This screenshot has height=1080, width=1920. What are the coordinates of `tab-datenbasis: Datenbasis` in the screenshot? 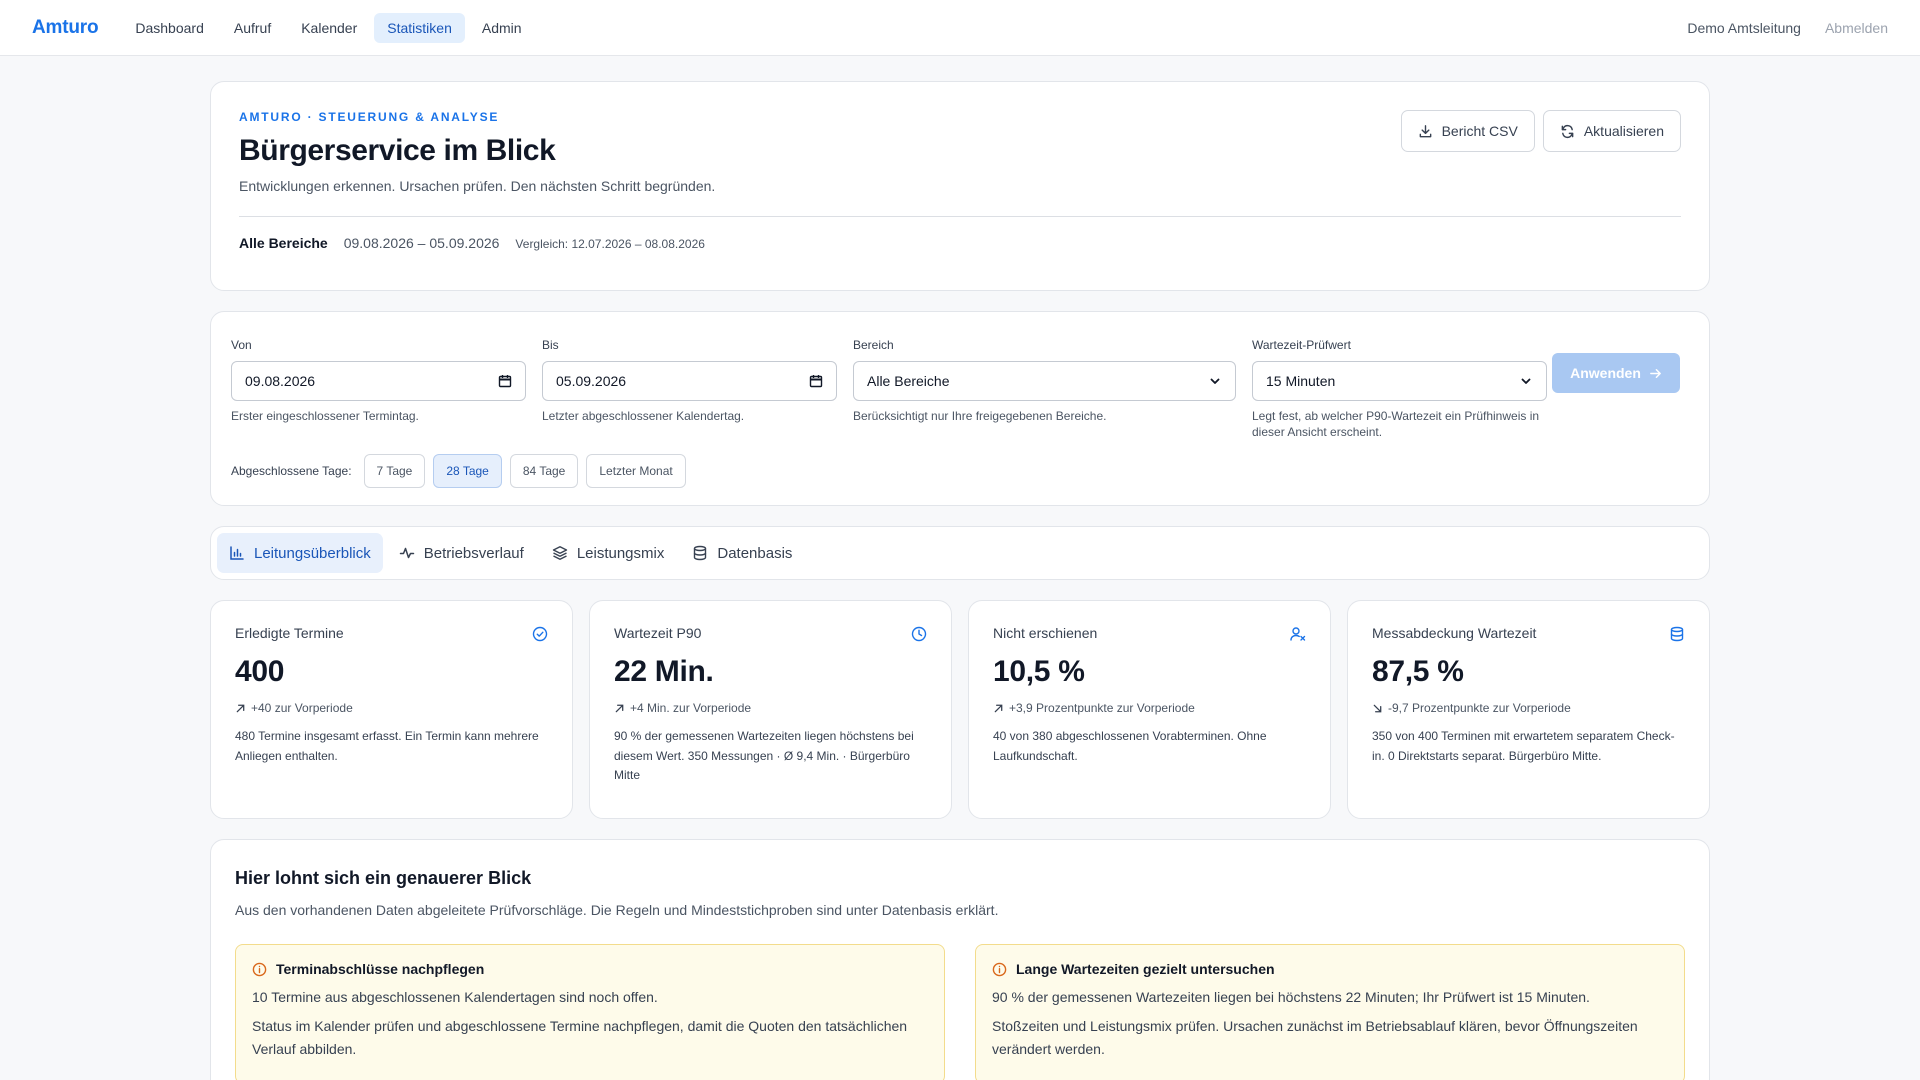 It's located at (742, 553).